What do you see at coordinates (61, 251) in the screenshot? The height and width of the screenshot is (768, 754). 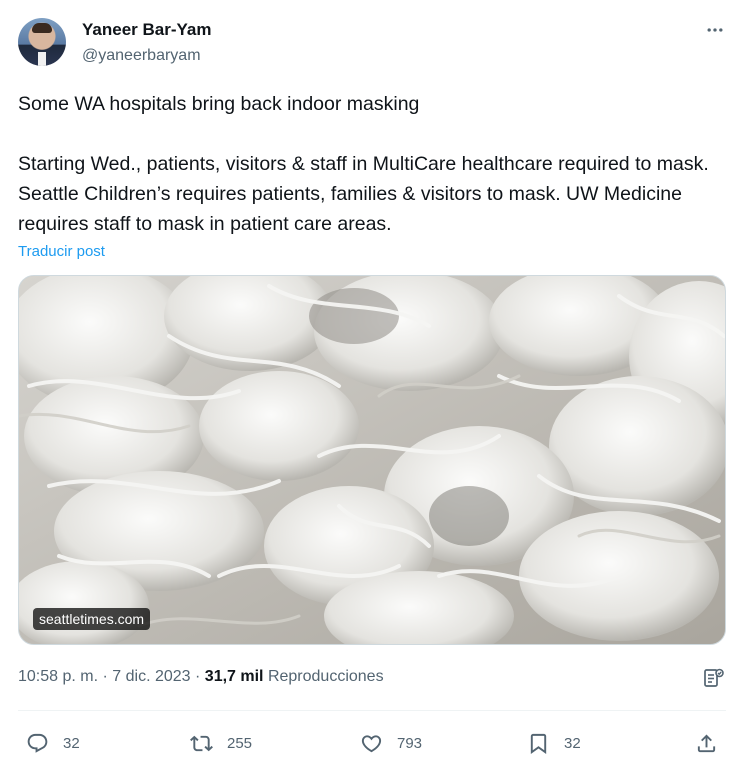 I see `translate-link: Traducir post` at bounding box center [61, 251].